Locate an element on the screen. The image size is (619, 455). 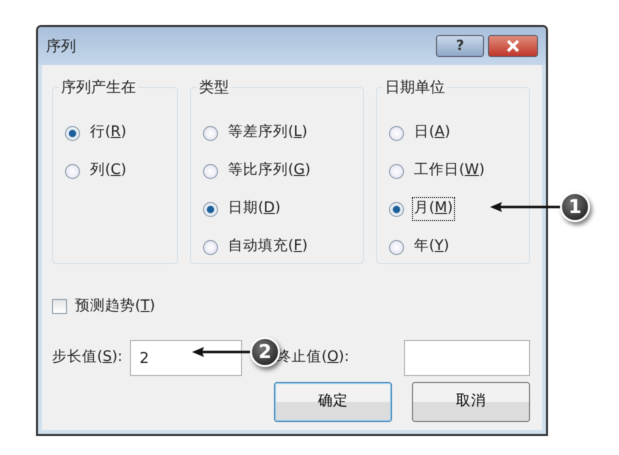
radio-label: 年(Y) is located at coordinates (431, 246).